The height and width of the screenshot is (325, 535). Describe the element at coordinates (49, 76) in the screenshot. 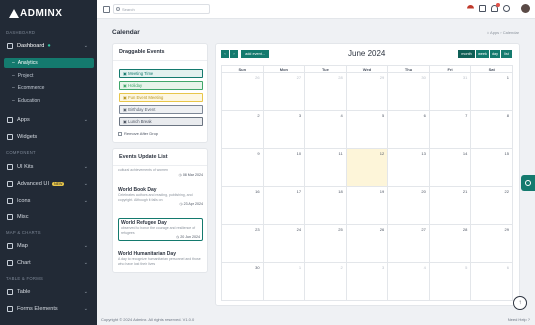

I see `sidebar-sub-project: – Project` at that location.